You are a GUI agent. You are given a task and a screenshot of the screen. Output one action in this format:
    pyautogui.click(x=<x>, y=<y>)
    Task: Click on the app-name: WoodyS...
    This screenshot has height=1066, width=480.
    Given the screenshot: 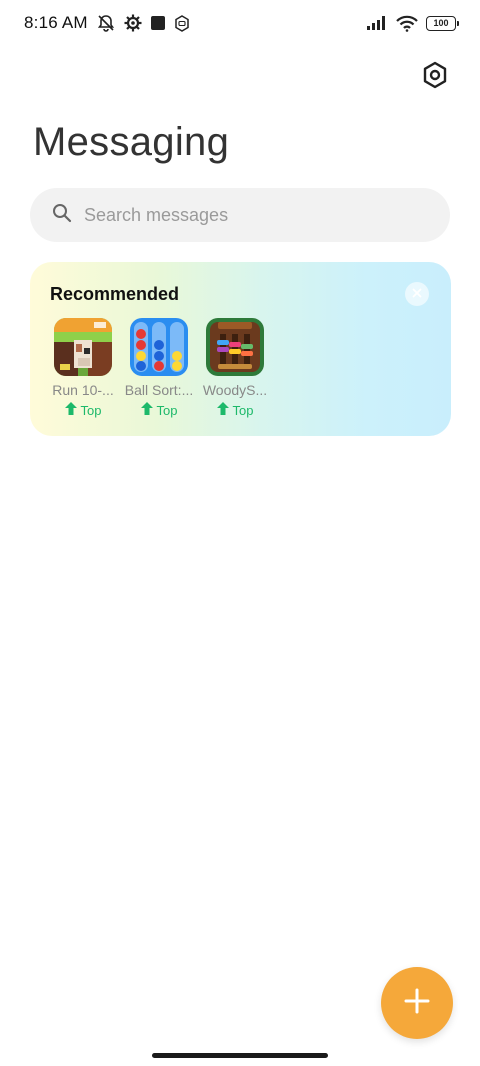 What is the action you would take?
    pyautogui.click(x=235, y=390)
    